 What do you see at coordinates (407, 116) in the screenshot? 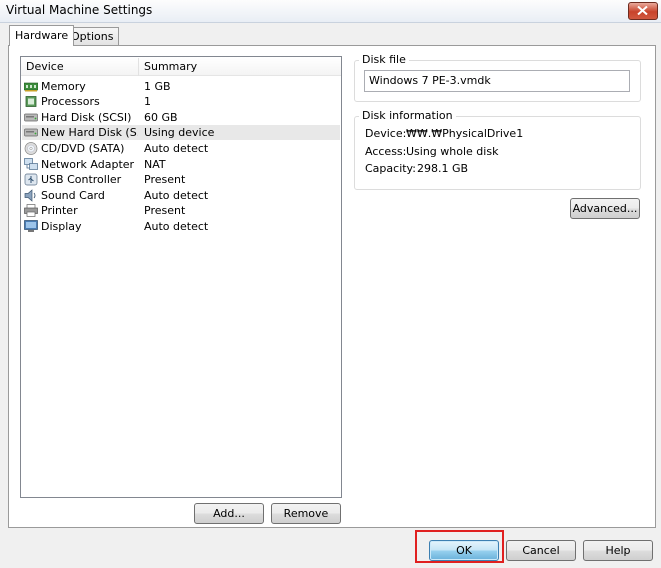
I see `disk-information-group-label: Disk information` at bounding box center [407, 116].